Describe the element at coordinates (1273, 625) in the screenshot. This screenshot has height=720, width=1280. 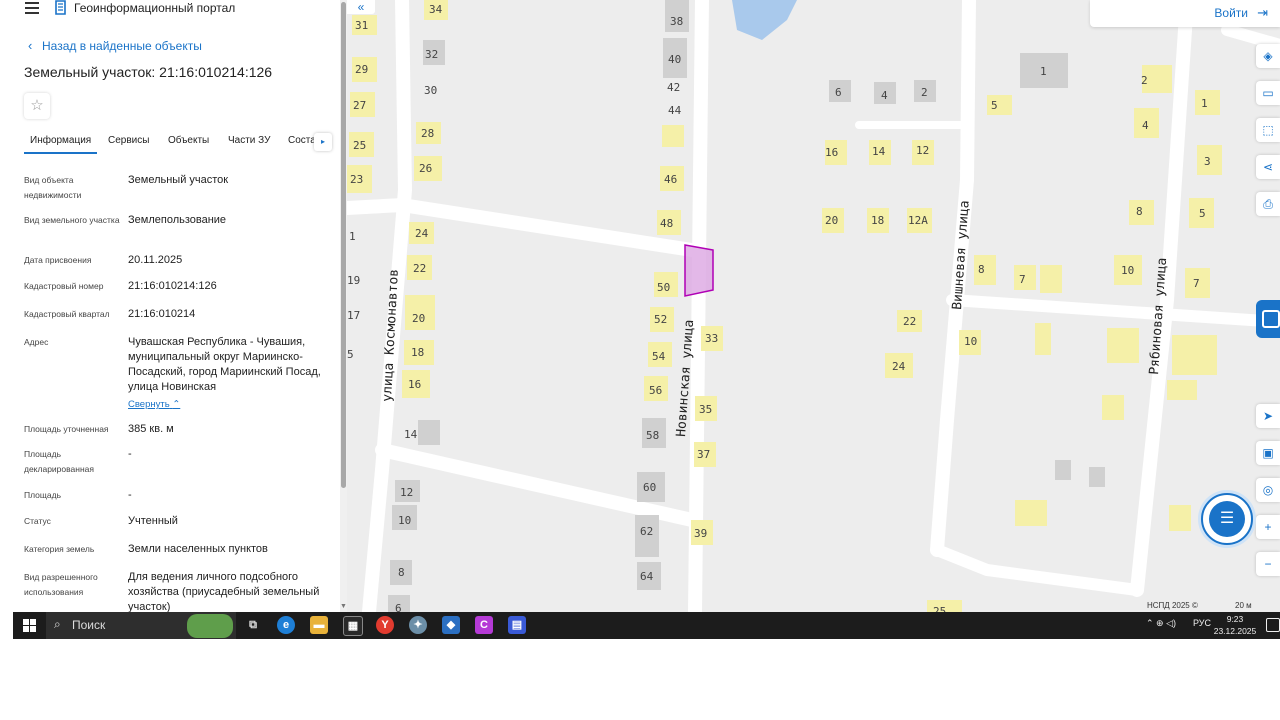
I see `notification-icon` at that location.